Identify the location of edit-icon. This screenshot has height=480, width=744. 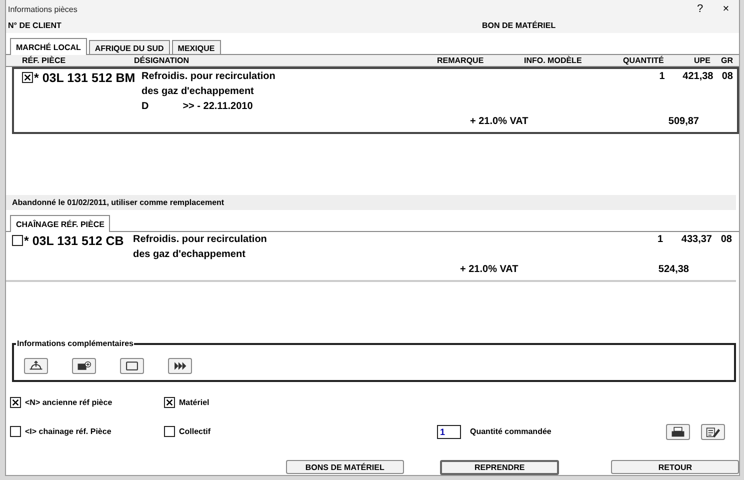
(713, 431).